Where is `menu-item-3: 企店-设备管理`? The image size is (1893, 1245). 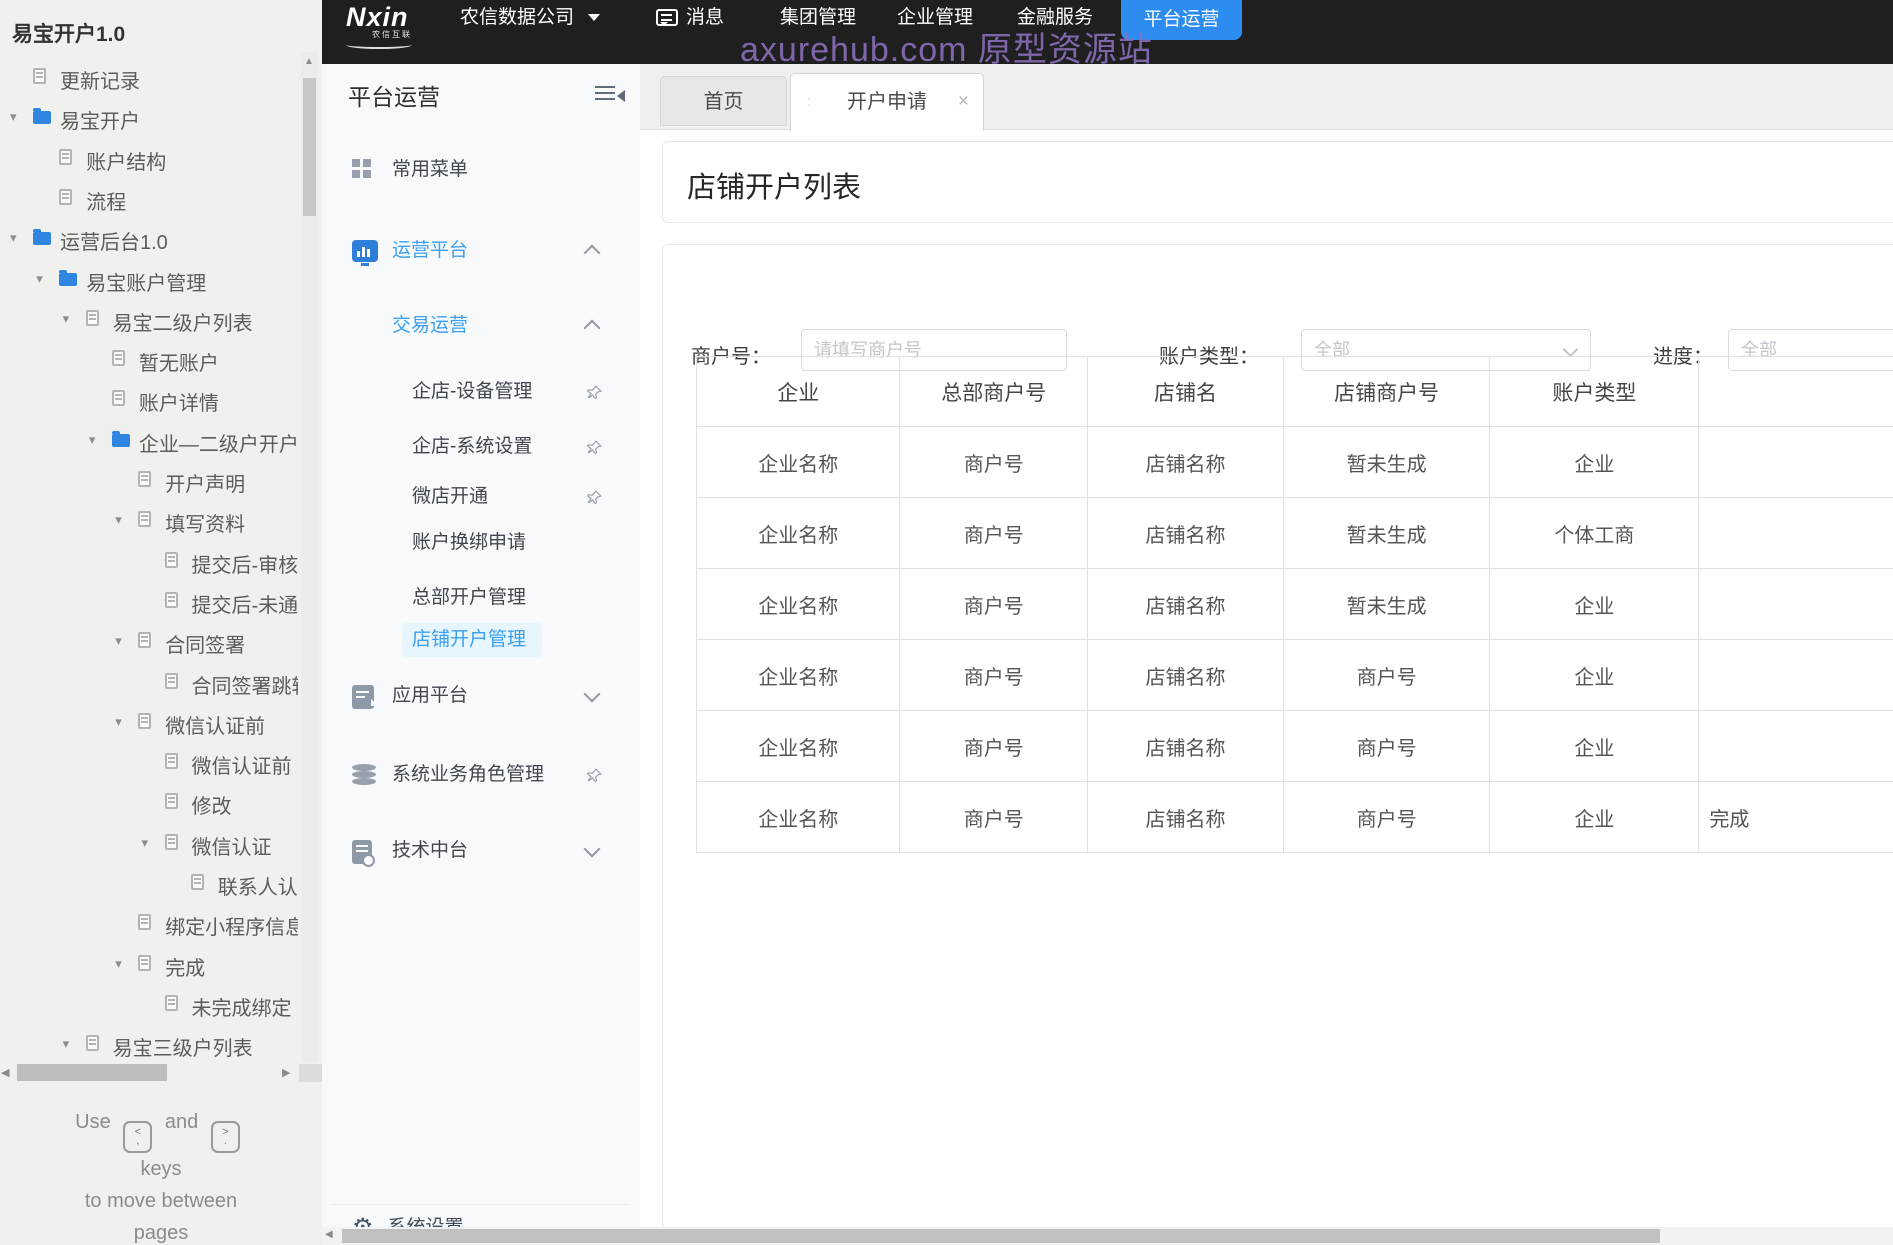 menu-item-3: 企店-设备管理 is located at coordinates (481, 392).